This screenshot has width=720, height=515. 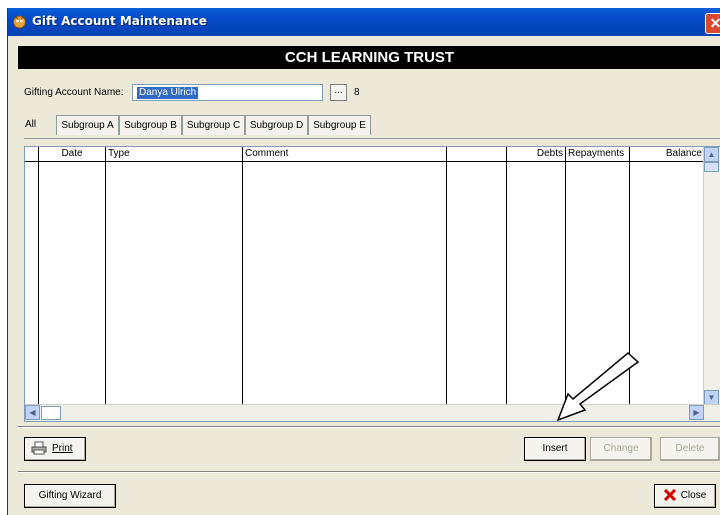 I want to click on page-title: CCH LEARNING TRUST, so click(x=369, y=57).